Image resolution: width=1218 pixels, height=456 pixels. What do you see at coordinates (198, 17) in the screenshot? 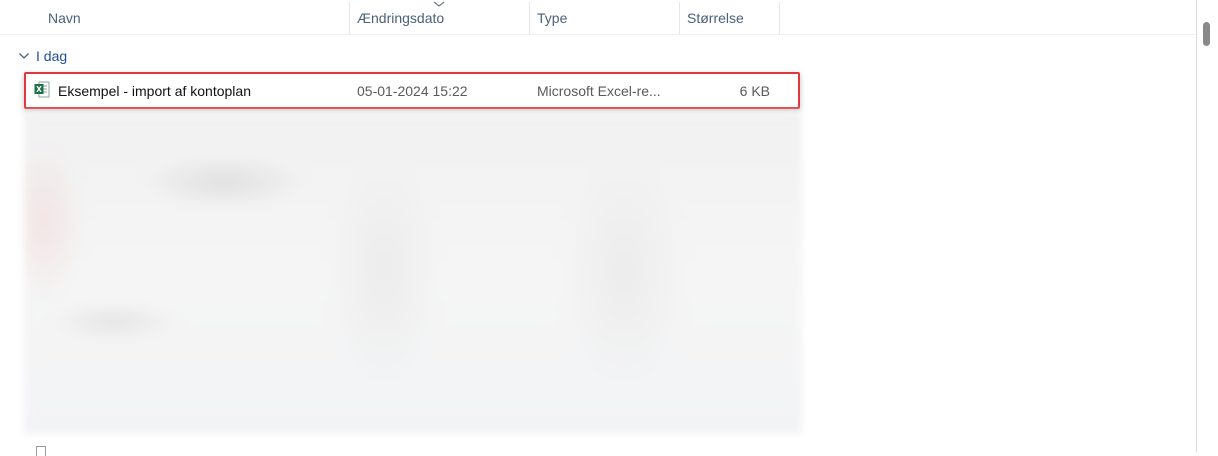
I see `column-header-name: Navn` at bounding box center [198, 17].